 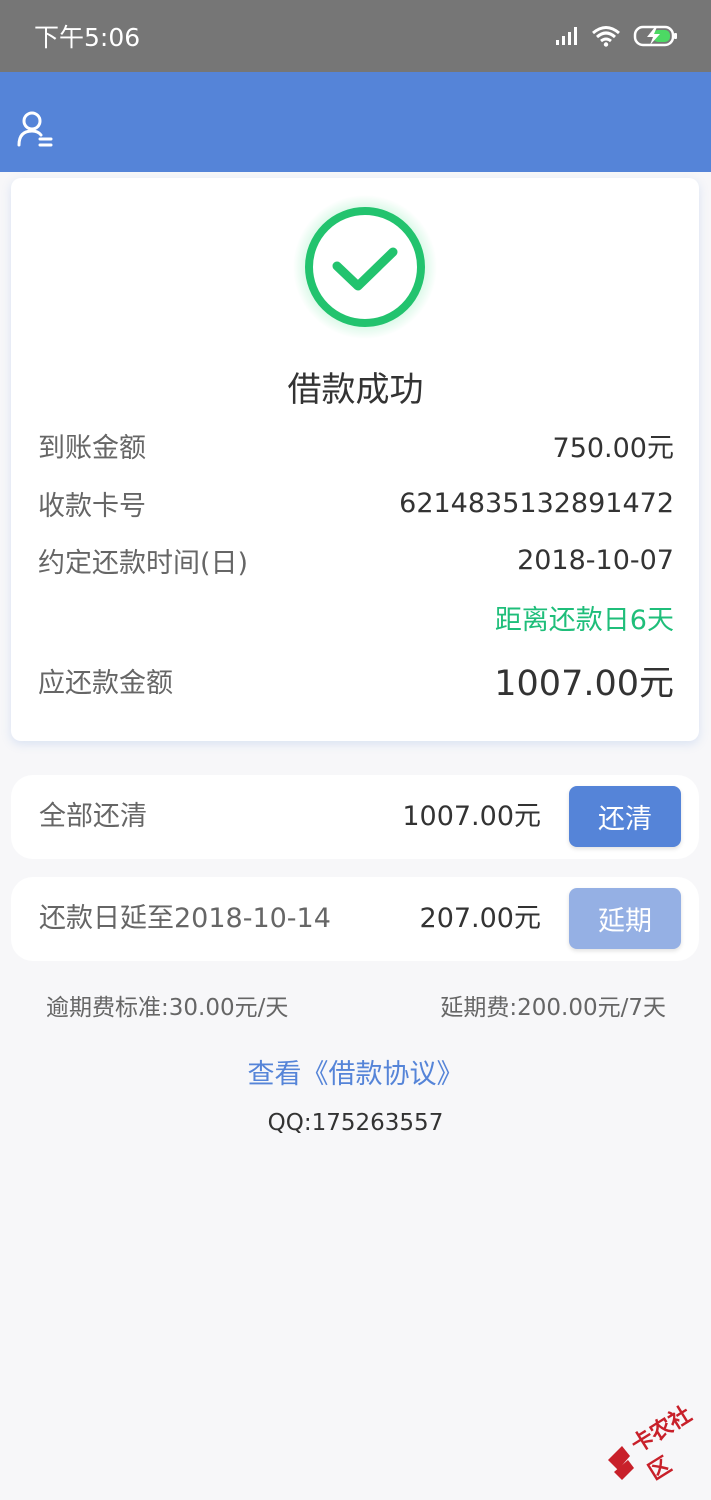 I want to click on repay-all-label: 全部还清, so click(x=93, y=816).